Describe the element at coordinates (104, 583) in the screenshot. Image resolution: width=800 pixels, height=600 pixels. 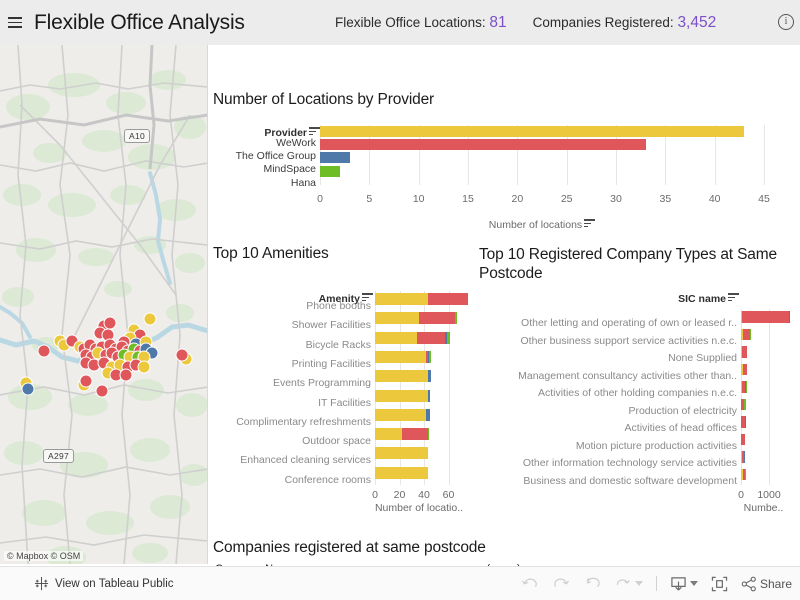
I see `view-on-tableau-public-link: View on Tableau Public` at that location.